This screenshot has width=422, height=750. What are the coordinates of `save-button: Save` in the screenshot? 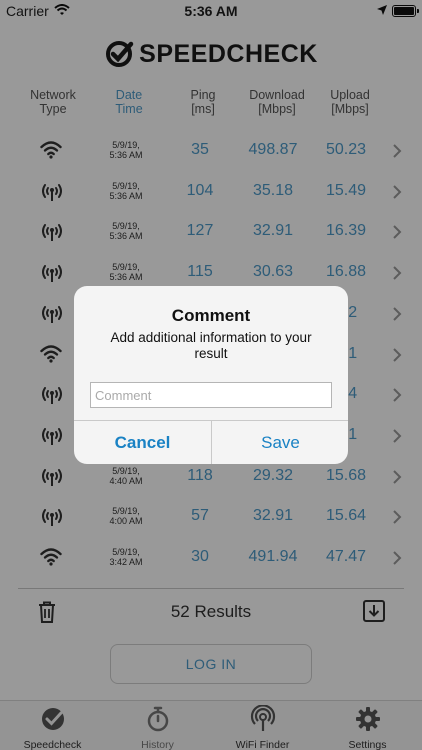 It's located at (280, 442).